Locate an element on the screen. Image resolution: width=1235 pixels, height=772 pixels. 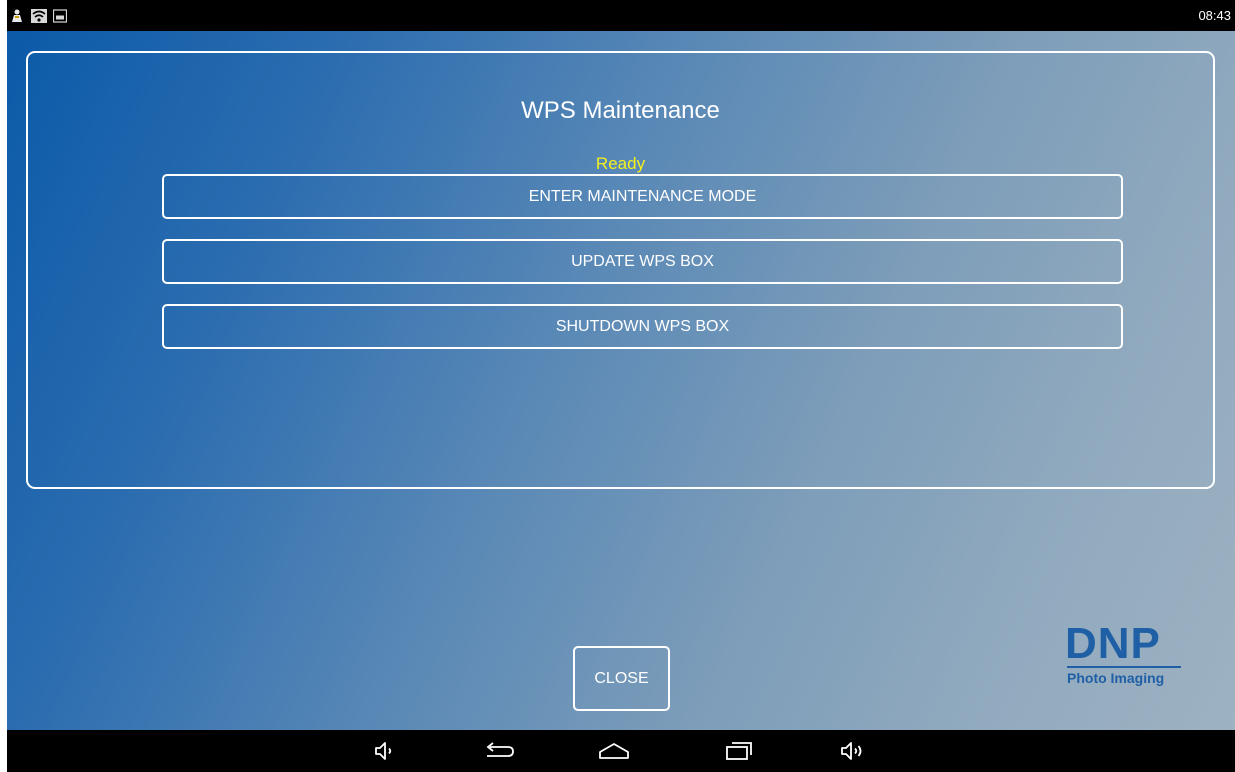
status-bar: 08:43 is located at coordinates (621, 15).